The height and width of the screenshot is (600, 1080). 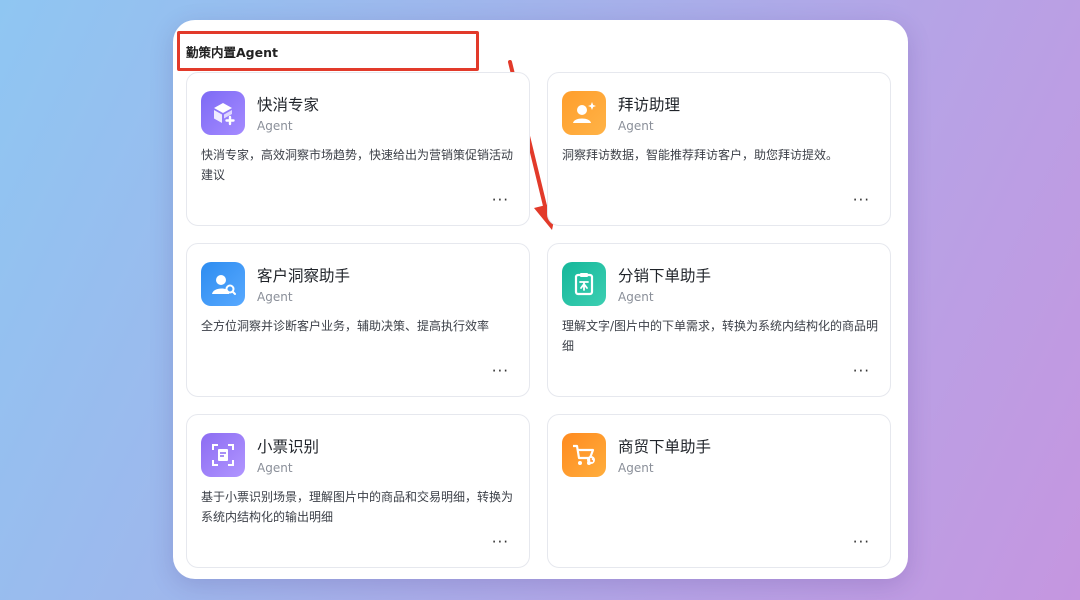 I want to click on agent-name: 小票识别, so click(x=288, y=447).